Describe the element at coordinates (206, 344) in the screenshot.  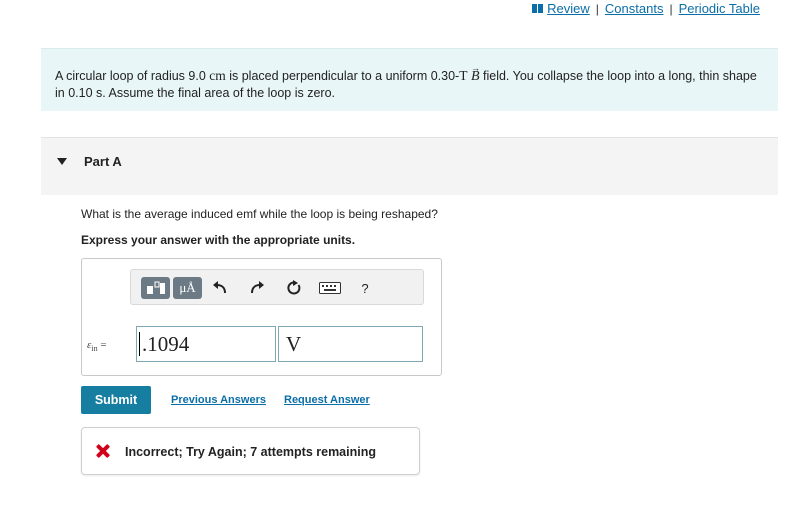
I see `answer-value-input: .1094` at that location.